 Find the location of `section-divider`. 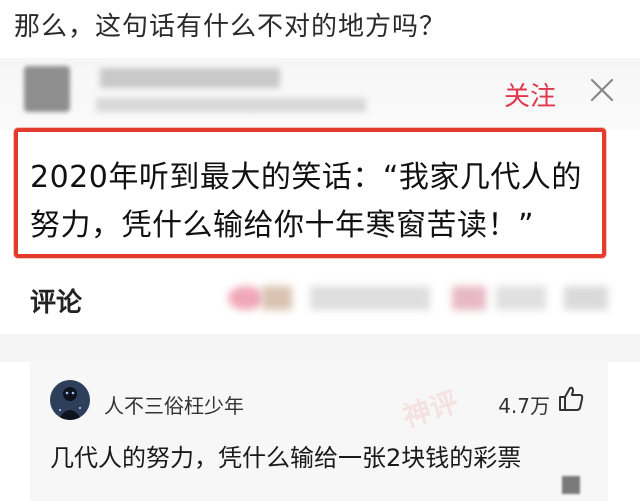

section-divider is located at coordinates (320, 348).